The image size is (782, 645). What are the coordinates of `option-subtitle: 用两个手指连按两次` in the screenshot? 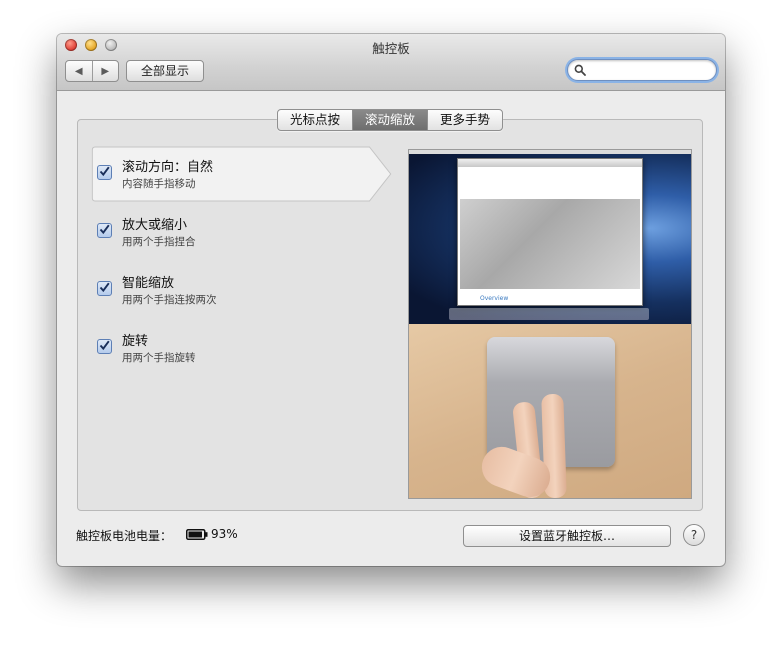 It's located at (169, 300).